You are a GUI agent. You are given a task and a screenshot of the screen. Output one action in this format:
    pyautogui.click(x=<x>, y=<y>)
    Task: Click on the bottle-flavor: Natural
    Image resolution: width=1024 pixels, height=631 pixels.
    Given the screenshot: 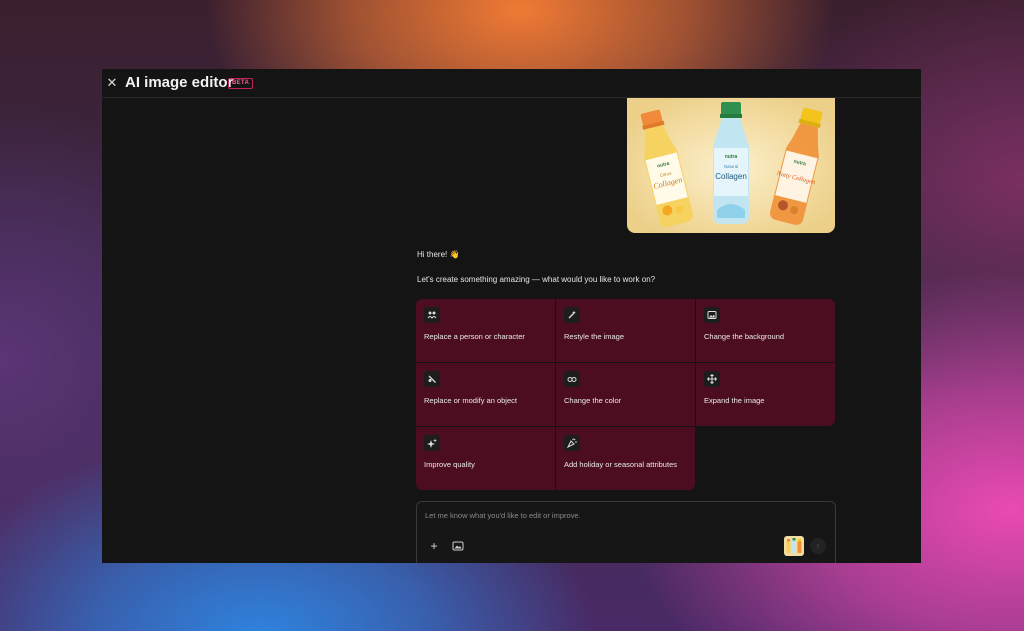 What is the action you would take?
    pyautogui.click(x=731, y=166)
    